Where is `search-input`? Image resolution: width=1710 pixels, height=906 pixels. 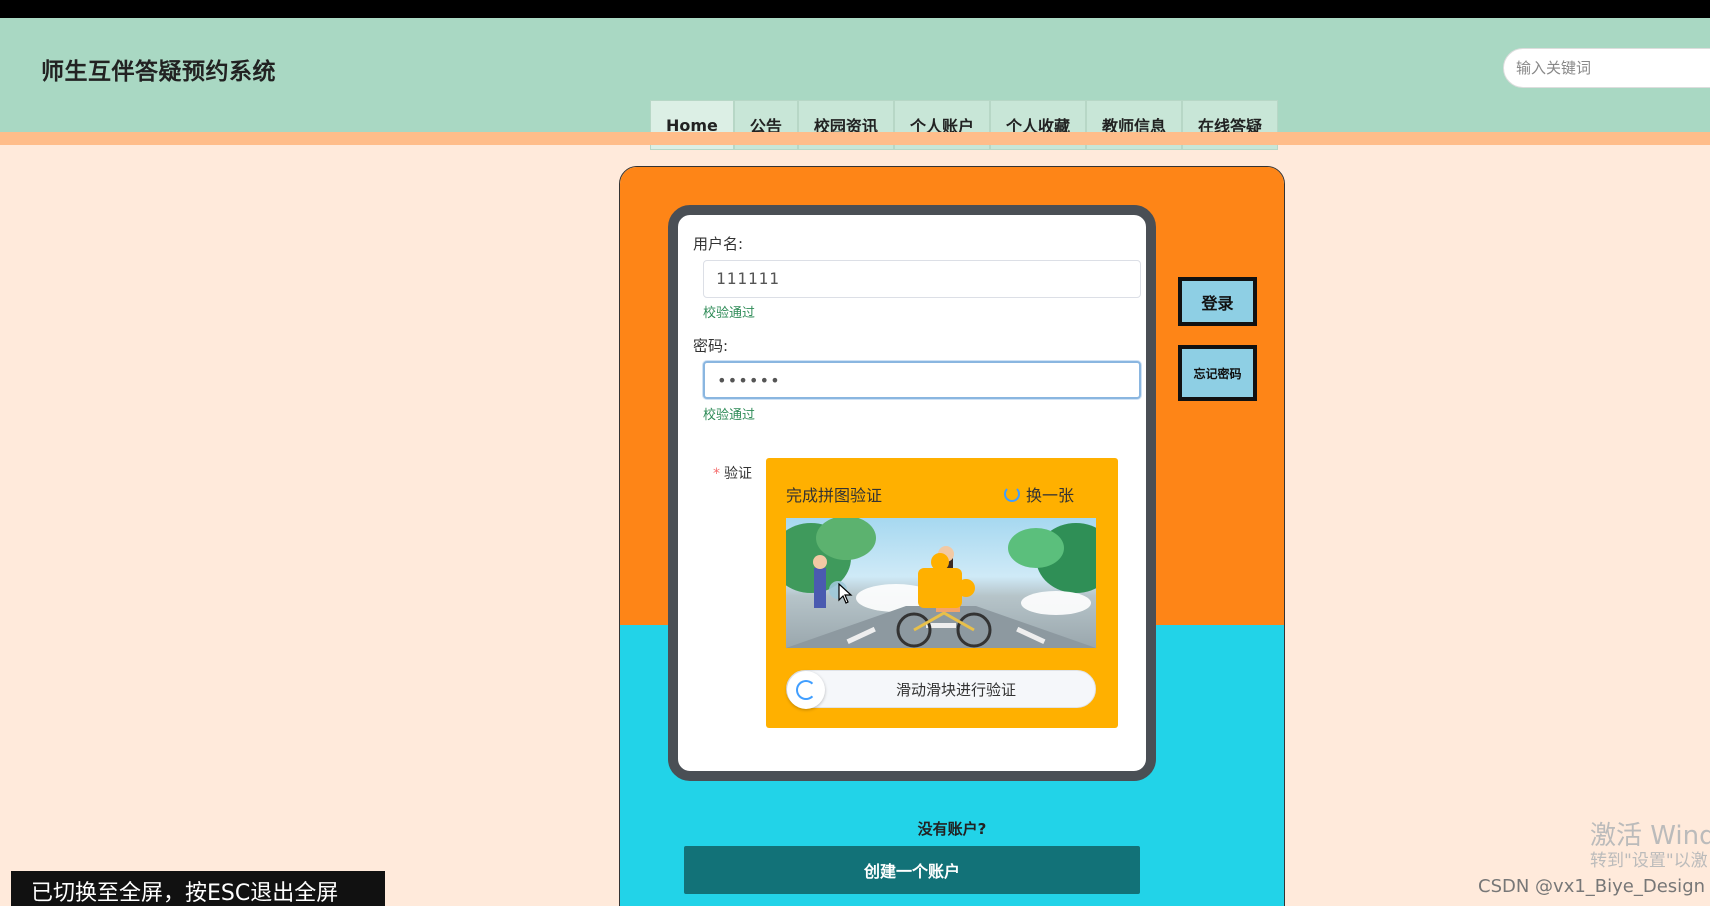 search-input is located at coordinates (1611, 68).